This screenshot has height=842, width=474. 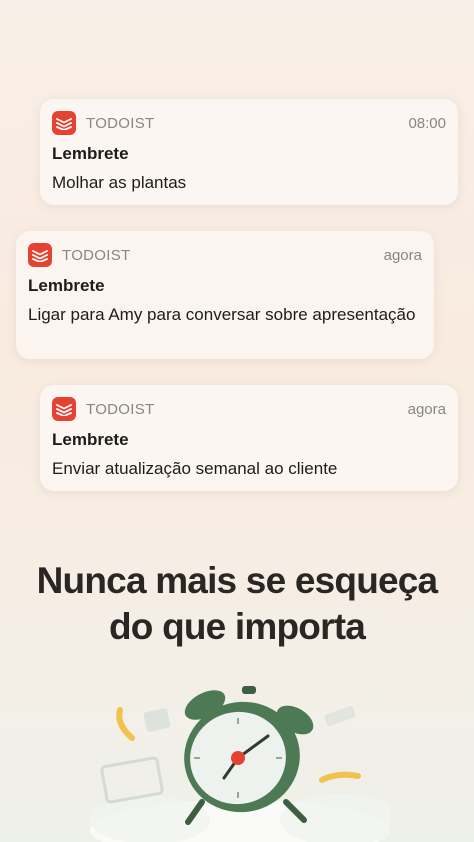 I want to click on clock-handle, so click(x=249, y=690).